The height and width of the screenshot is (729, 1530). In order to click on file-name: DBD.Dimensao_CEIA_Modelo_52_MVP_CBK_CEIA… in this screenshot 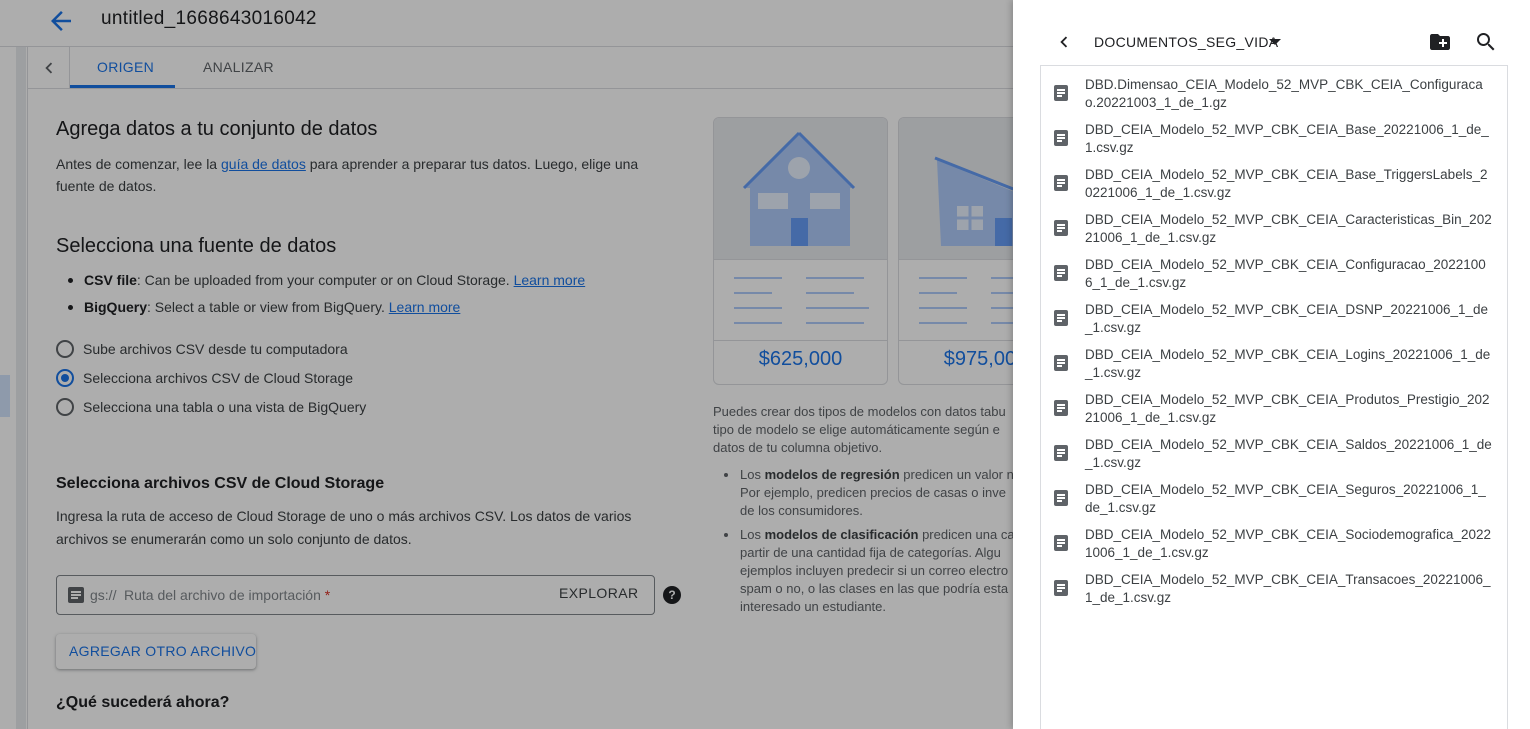, I will do `click(1284, 93)`.